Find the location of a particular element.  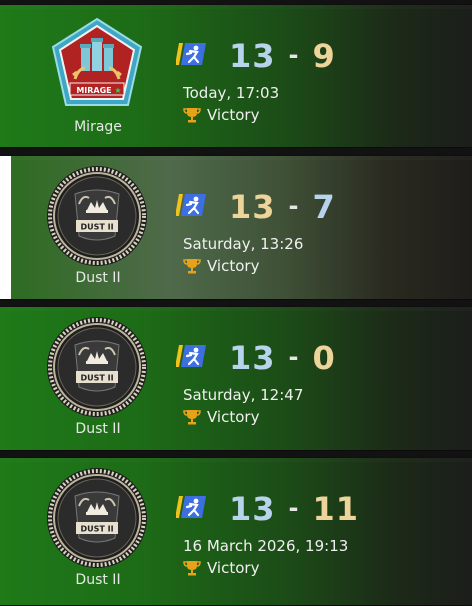

score-right: 9 is located at coordinates (324, 56).